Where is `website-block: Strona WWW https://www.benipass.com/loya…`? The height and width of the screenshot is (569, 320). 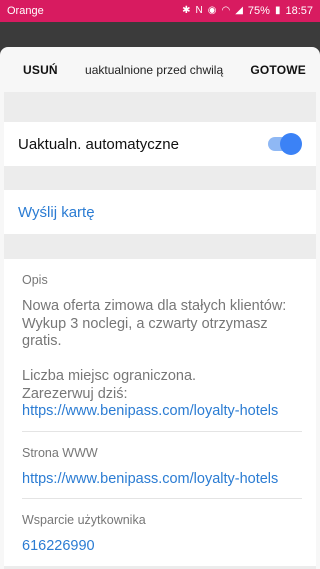 website-block: Strona WWW https://www.benipass.com/loya… is located at coordinates (162, 465).